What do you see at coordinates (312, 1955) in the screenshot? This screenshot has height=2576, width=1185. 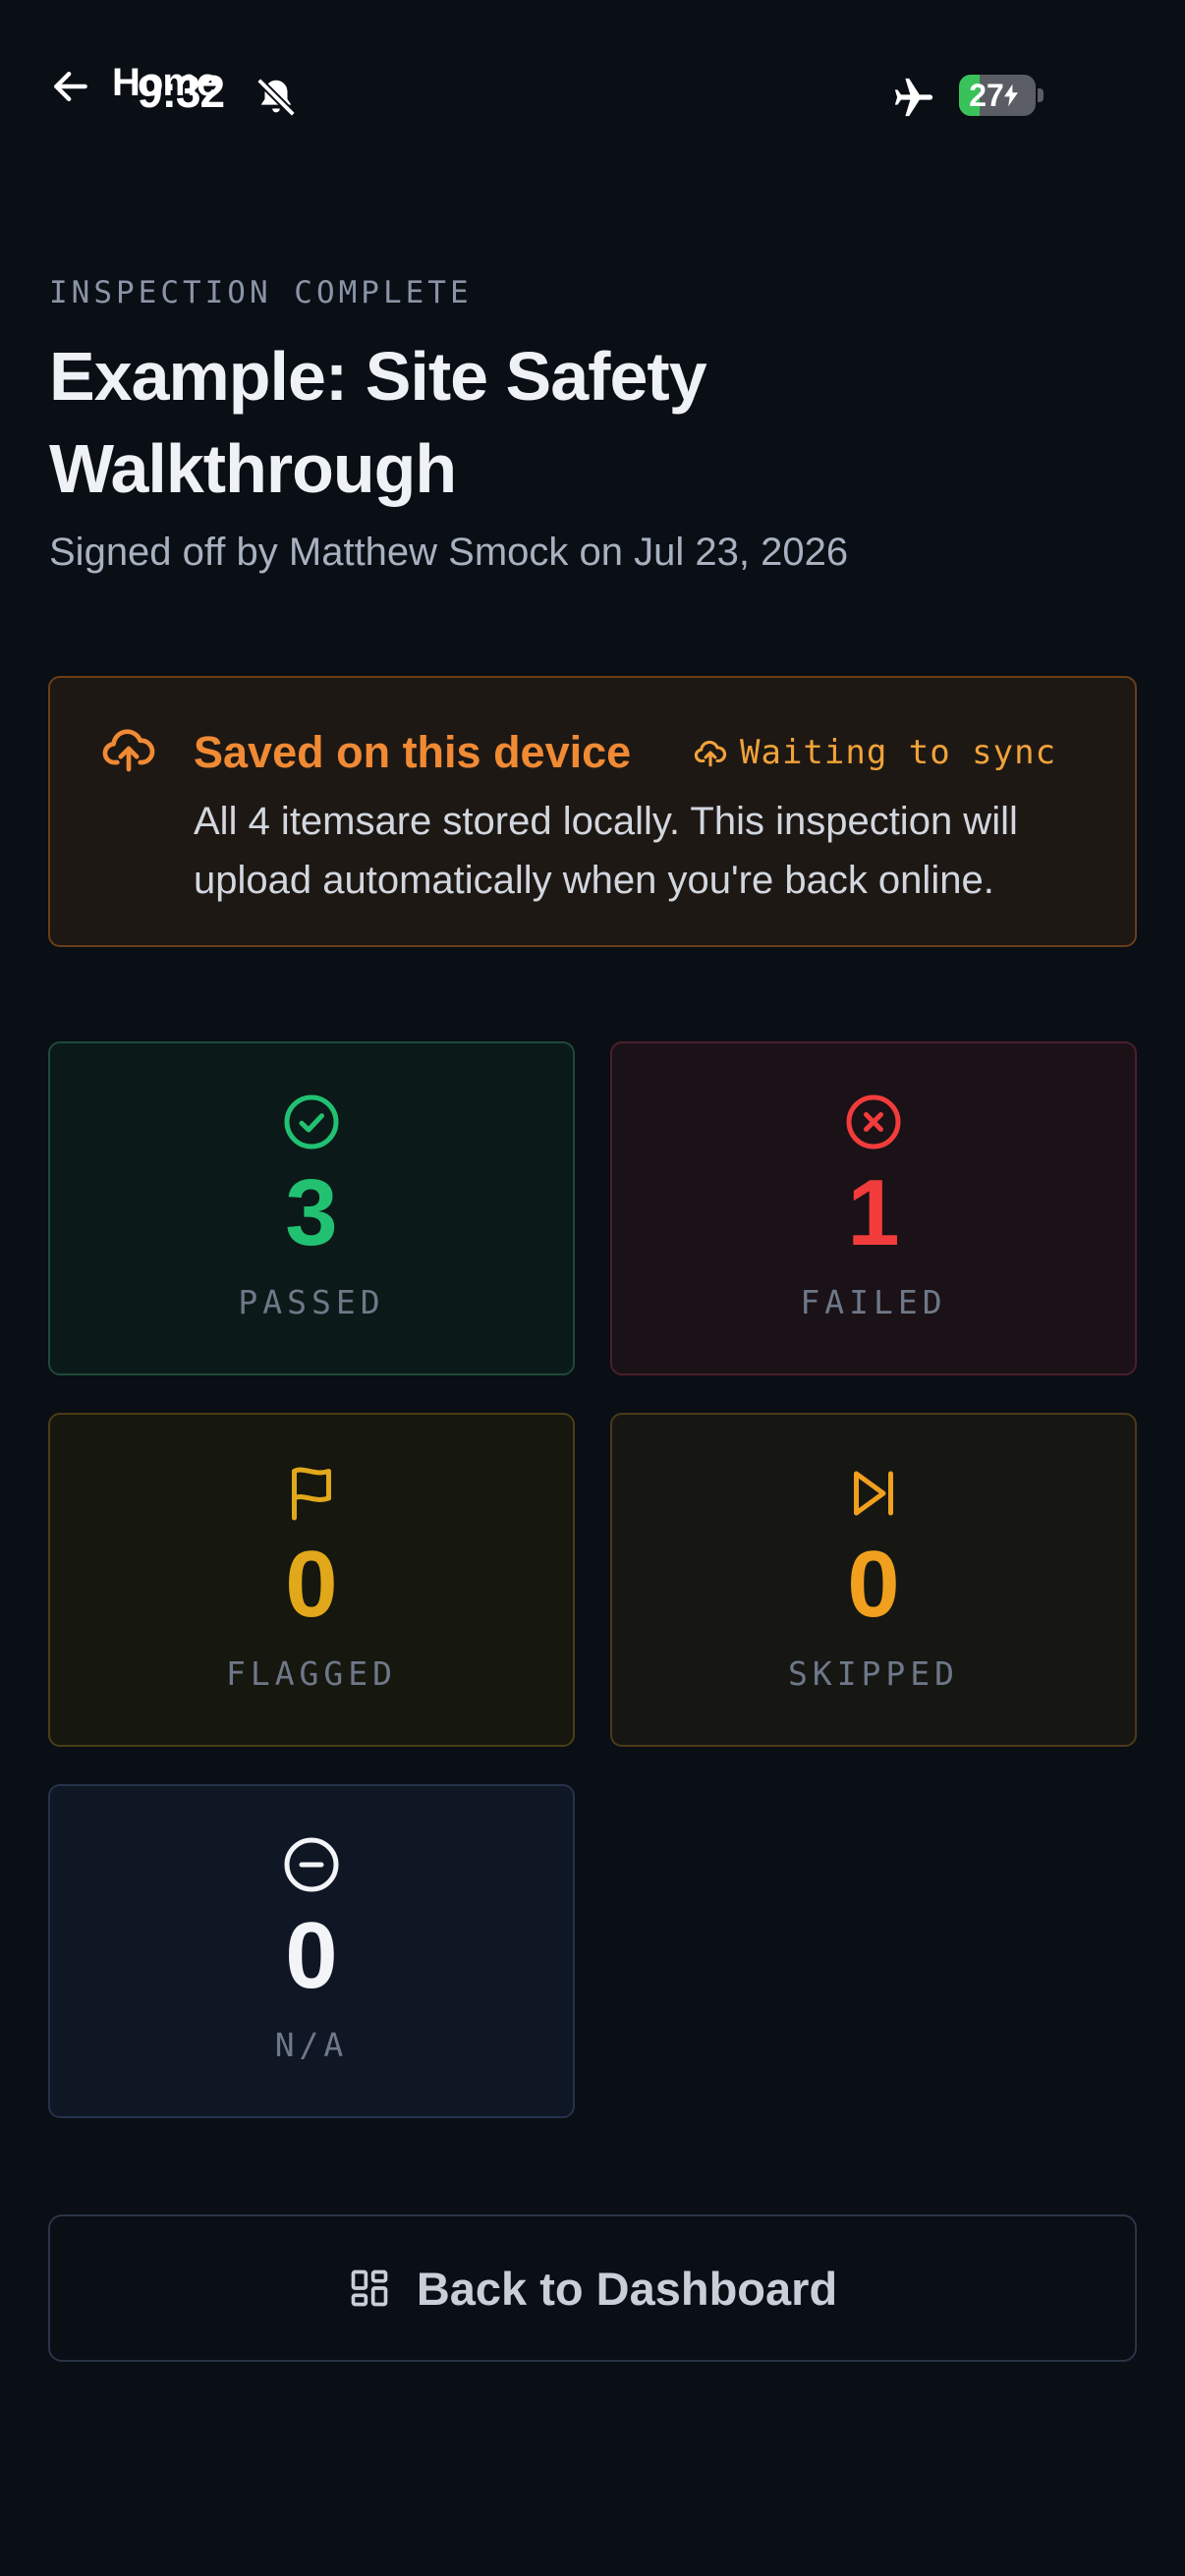 I see `na-count: 0` at bounding box center [312, 1955].